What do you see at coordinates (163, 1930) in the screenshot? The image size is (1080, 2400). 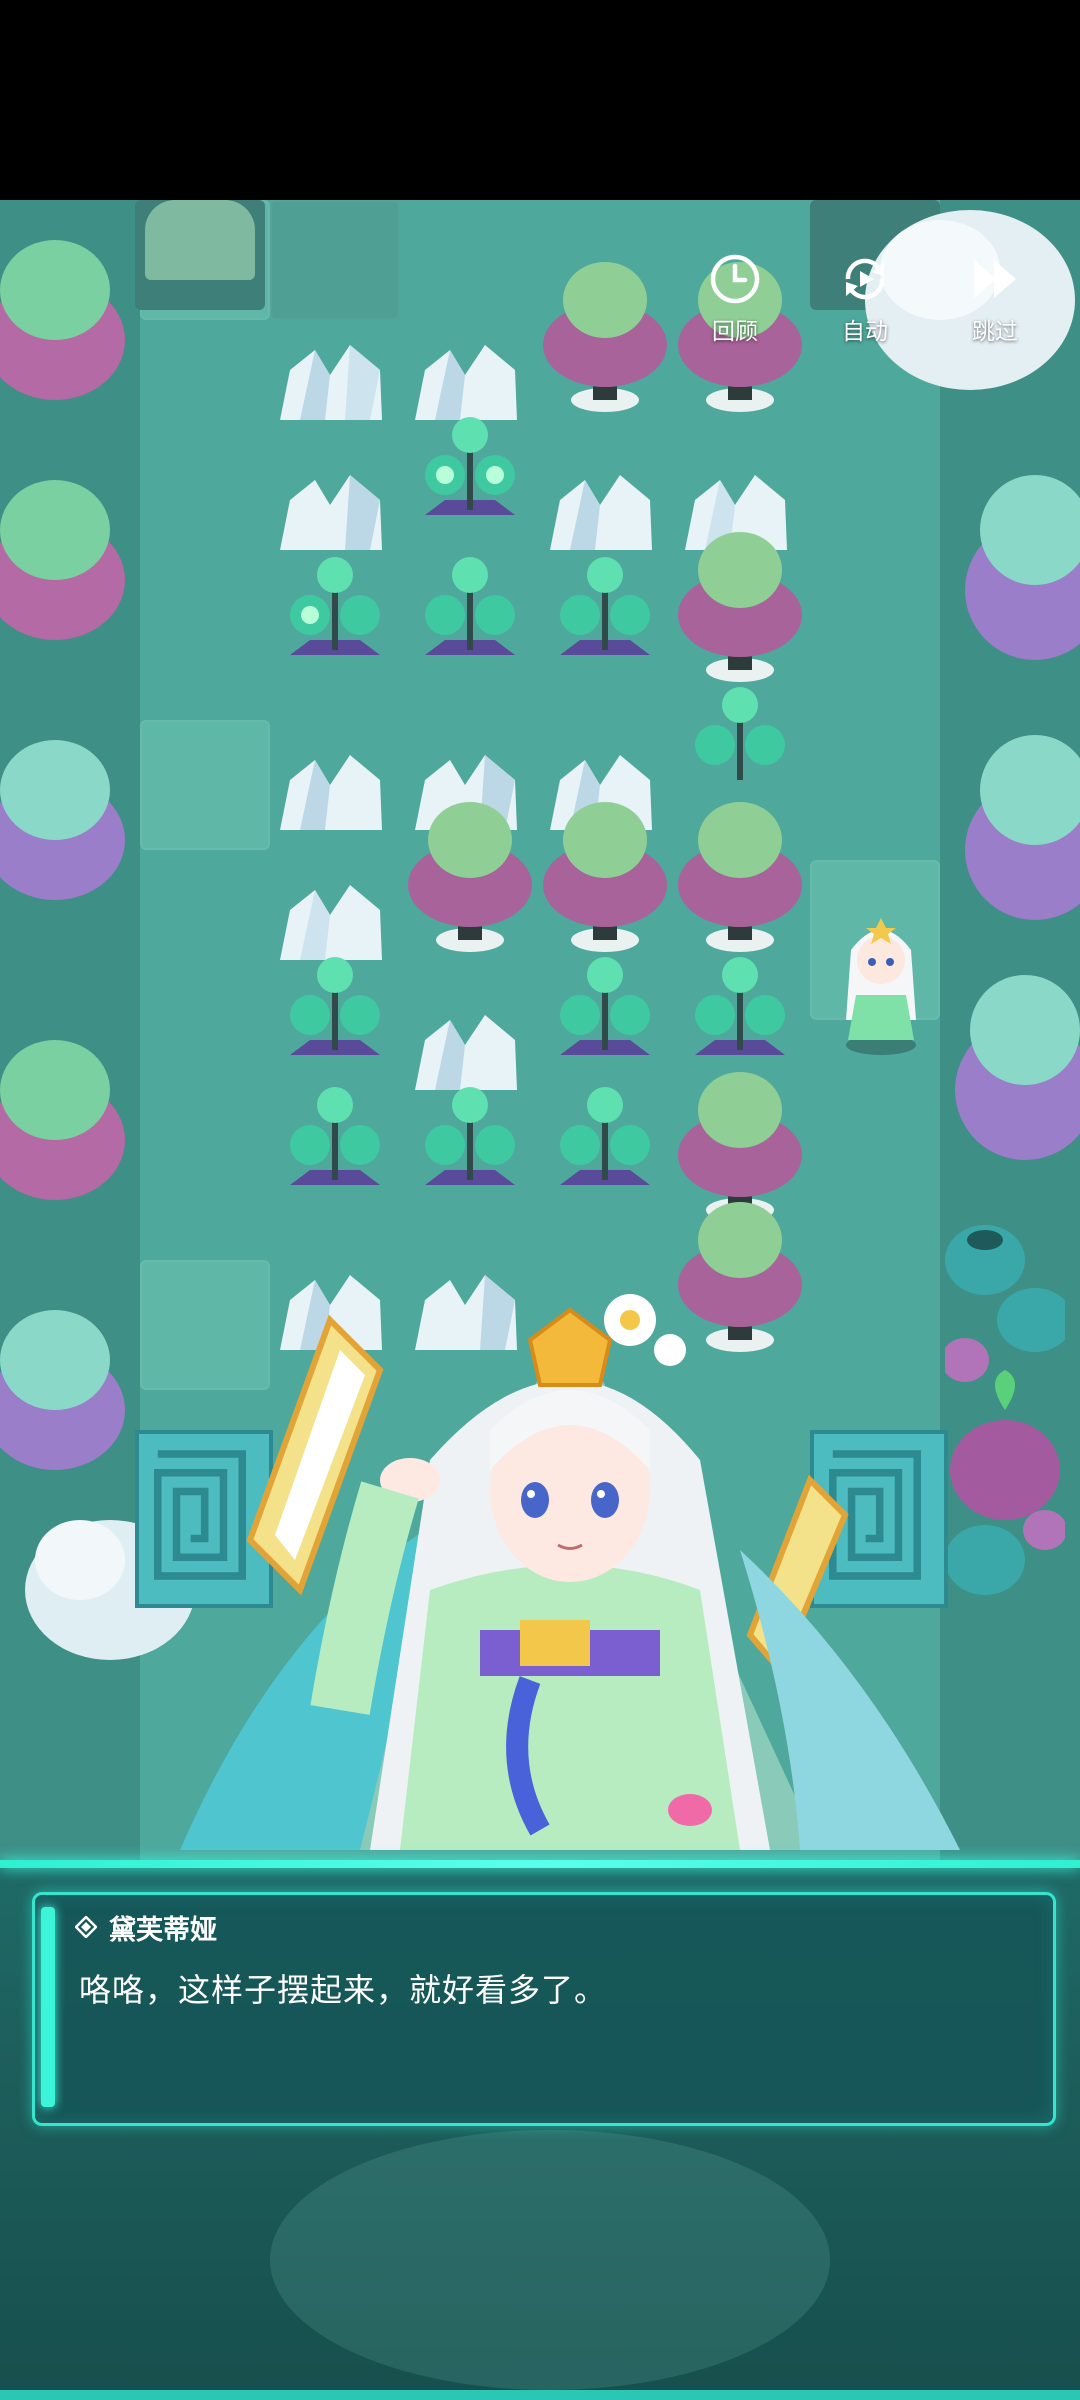 I see `speaker-name: 黛芙蒂娅` at bounding box center [163, 1930].